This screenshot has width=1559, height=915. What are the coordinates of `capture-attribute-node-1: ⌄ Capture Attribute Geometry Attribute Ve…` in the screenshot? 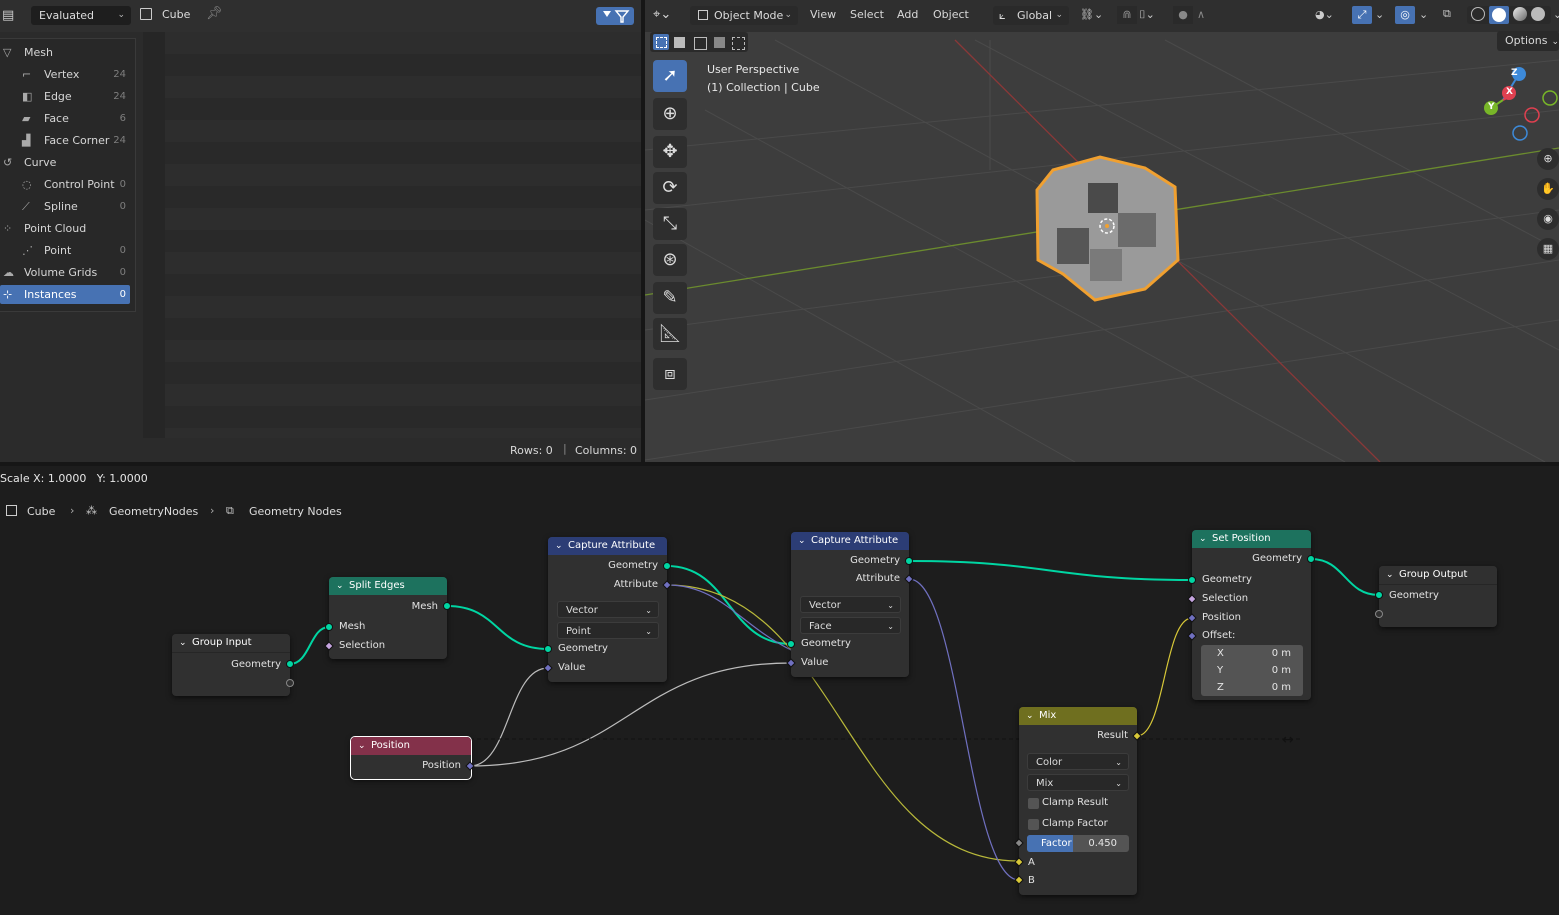 It's located at (607, 609).